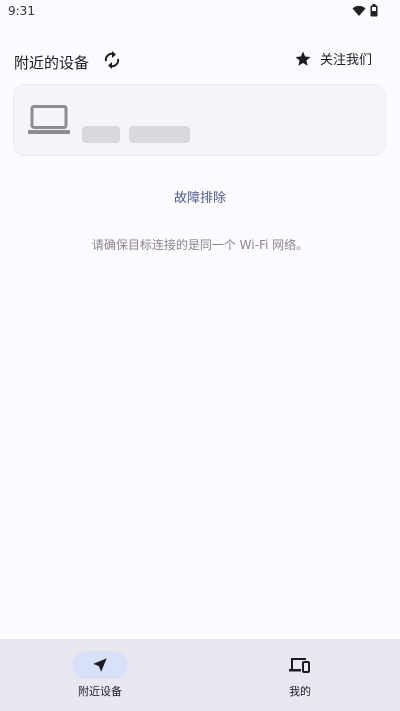 The height and width of the screenshot is (711, 400). Describe the element at coordinates (101, 134) in the screenshot. I see `device-name-placeholder` at that location.